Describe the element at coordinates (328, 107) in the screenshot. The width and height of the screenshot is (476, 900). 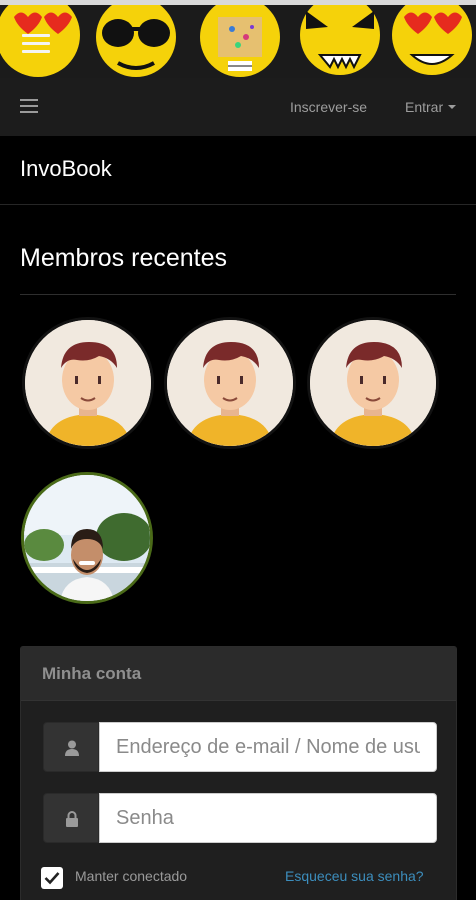
I see `signup-link: Inscrever-se` at that location.